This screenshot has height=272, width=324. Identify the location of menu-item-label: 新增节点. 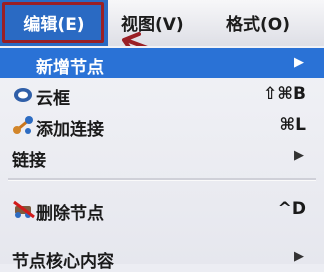
(70, 68).